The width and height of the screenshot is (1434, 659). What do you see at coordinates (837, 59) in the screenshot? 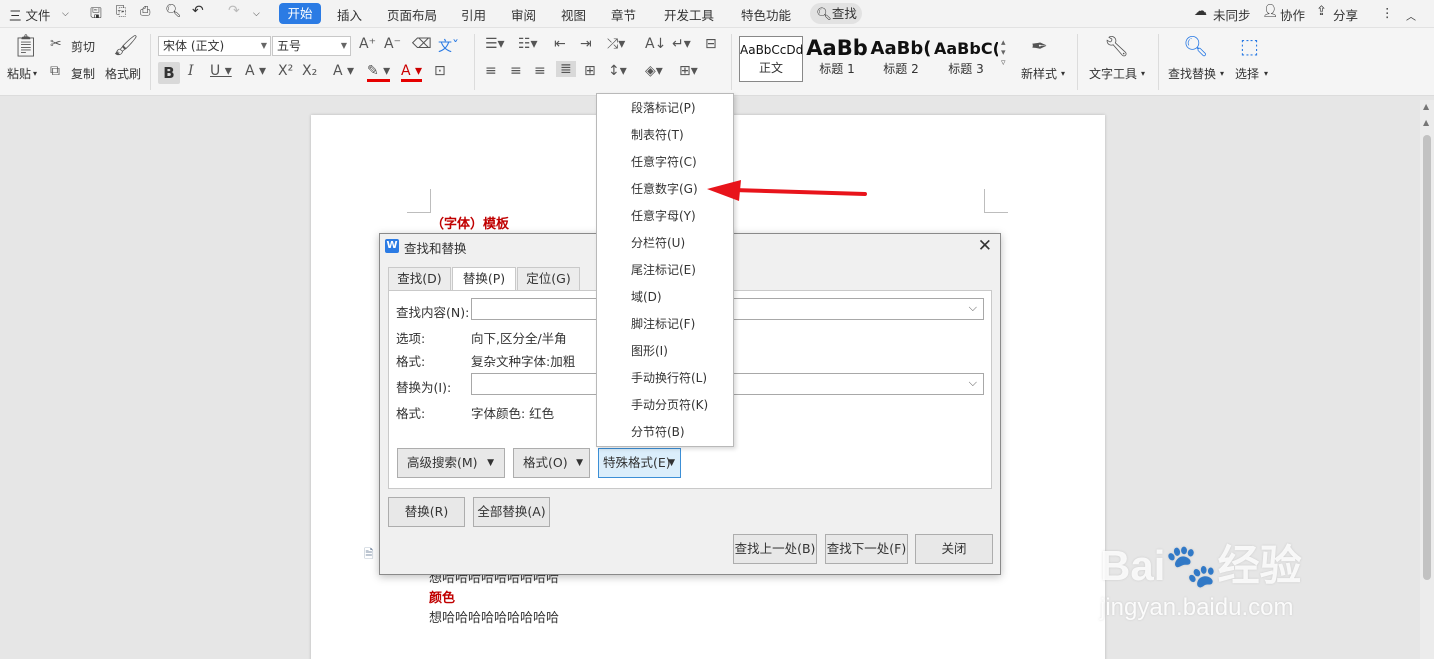
I see `style-heading-1: AaBb 标题 1` at bounding box center [837, 59].